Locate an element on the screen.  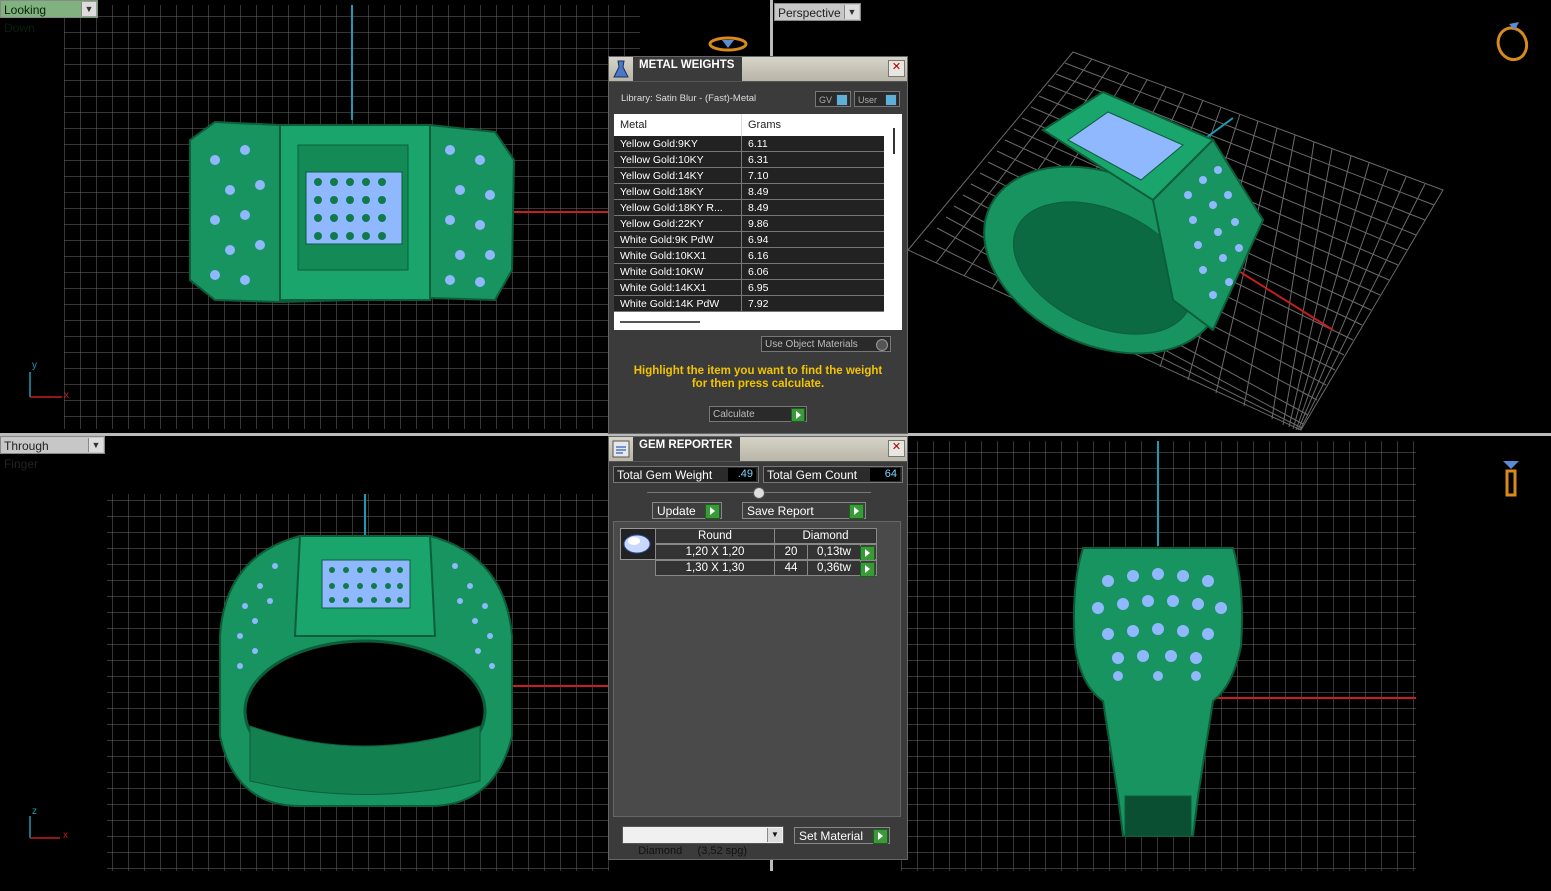
gem-size-cell: 1,20 X 1,20 is located at coordinates (715, 552).